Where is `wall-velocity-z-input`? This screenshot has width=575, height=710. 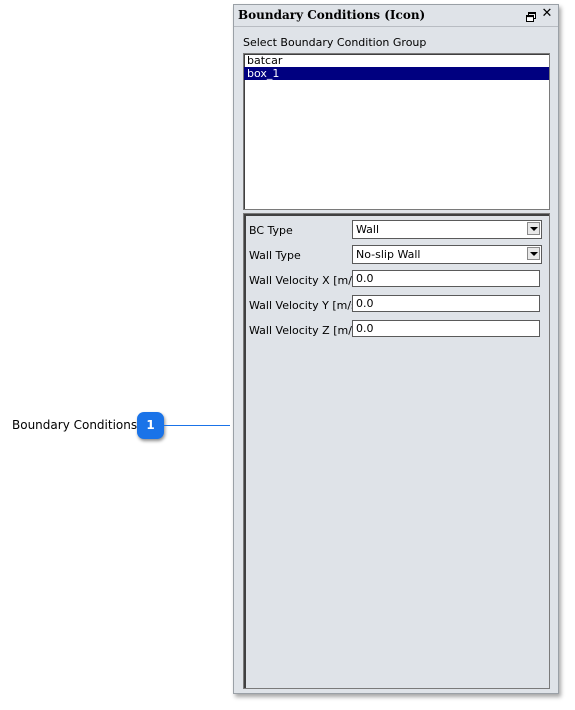
wall-velocity-z-input is located at coordinates (446, 328).